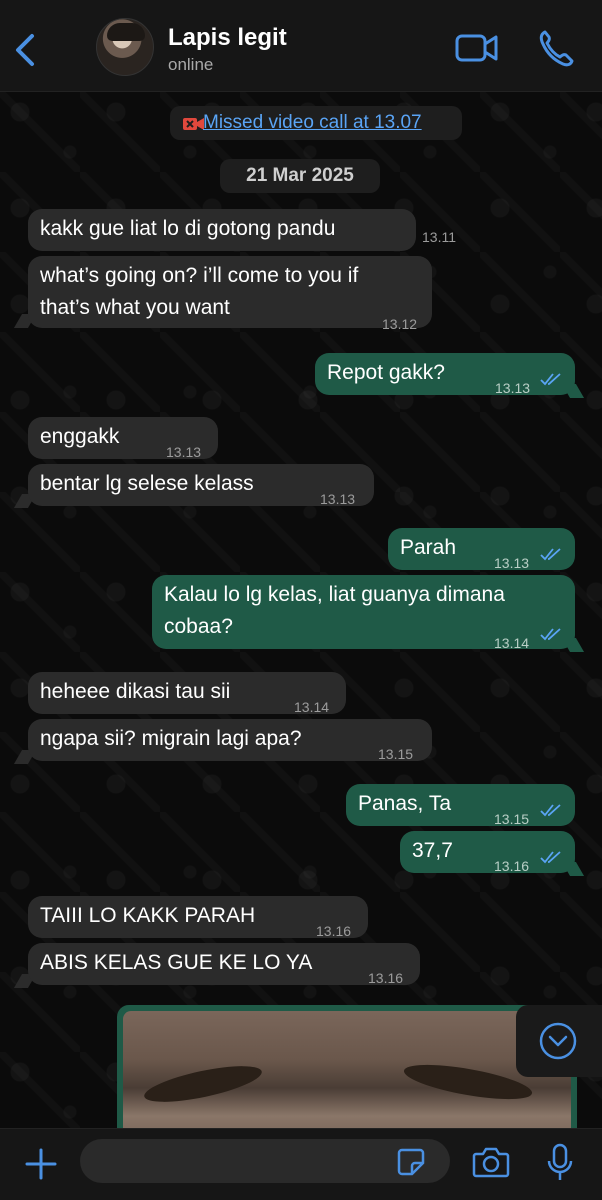 This screenshot has width=602, height=1200. I want to click on message-text: bentar lg selese kelass, so click(147, 483).